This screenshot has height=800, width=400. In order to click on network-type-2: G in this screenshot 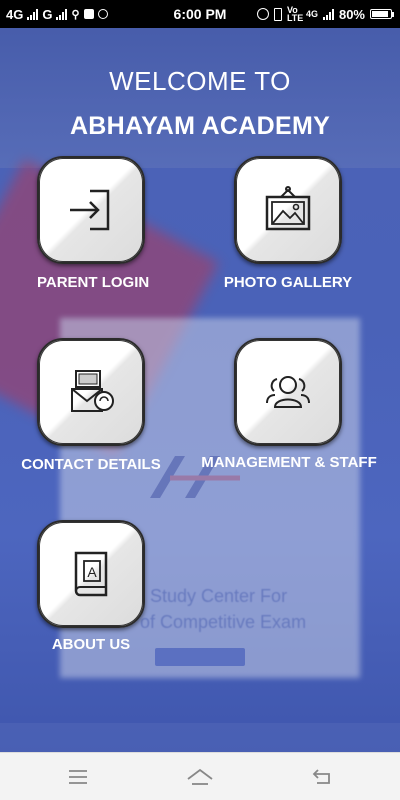, I will do `click(47, 14)`.